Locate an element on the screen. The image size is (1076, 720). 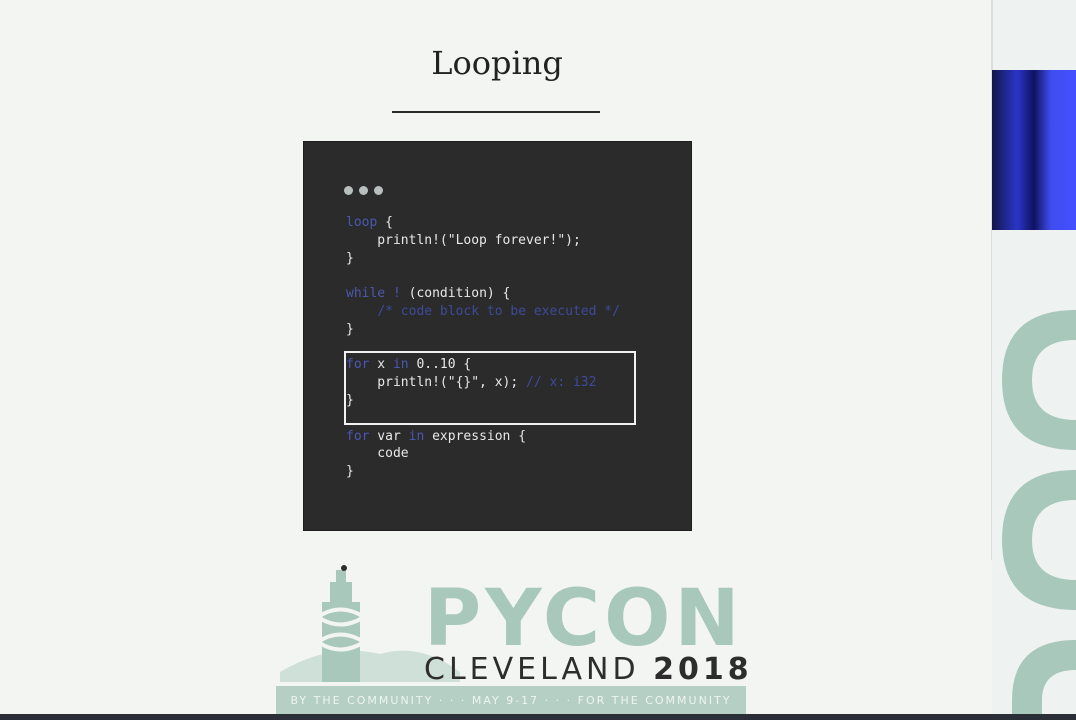
code-line: while ! (condition) { is located at coordinates (428, 293).